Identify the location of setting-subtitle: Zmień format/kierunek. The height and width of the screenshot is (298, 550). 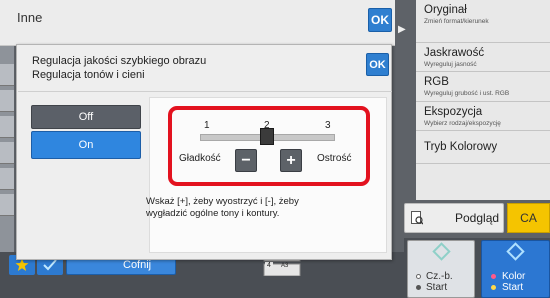
(456, 21).